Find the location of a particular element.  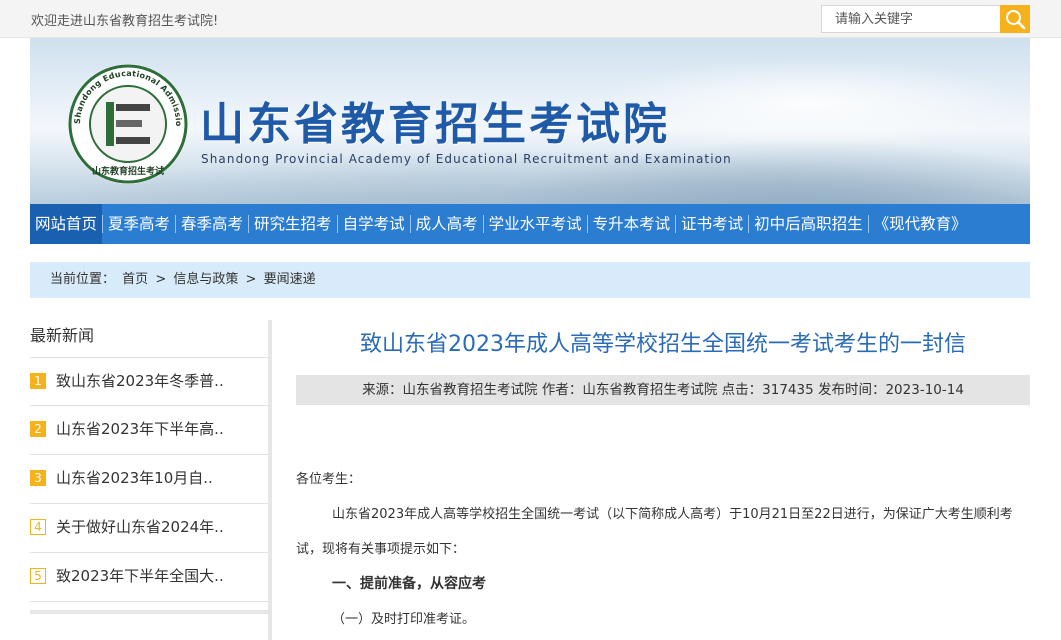

article-greeting: 各位考生： is located at coordinates (329, 479).